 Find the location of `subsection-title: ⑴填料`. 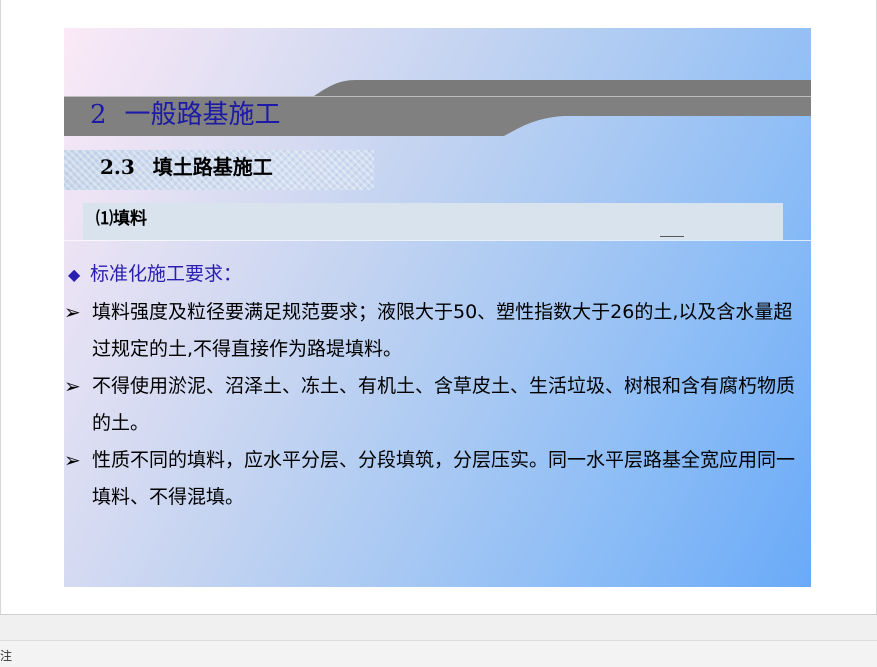

subsection-title: ⑴填料 is located at coordinates (121, 219).